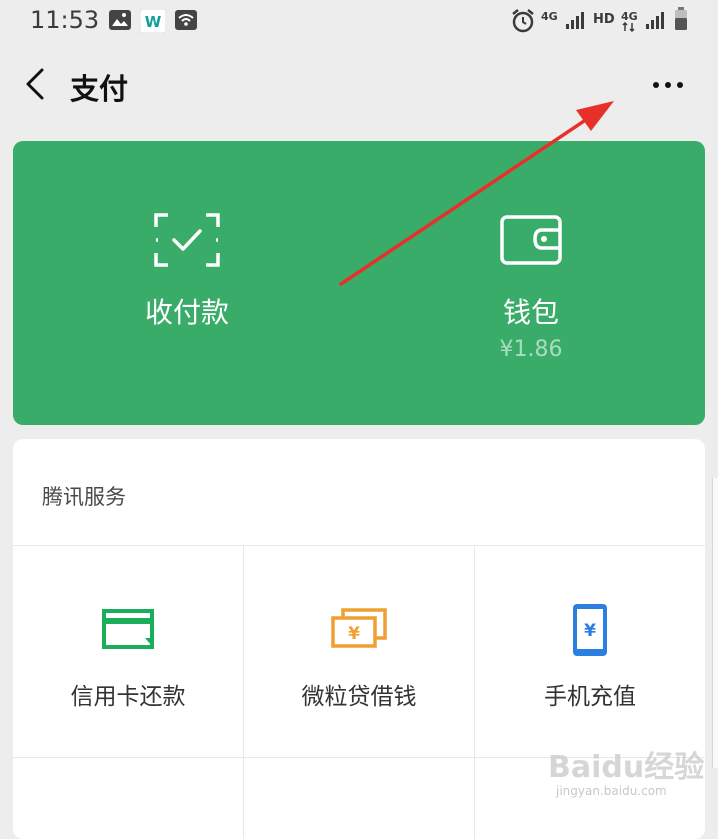  Describe the element at coordinates (530, 312) in the screenshot. I see `wallet-label: 钱包` at that location.